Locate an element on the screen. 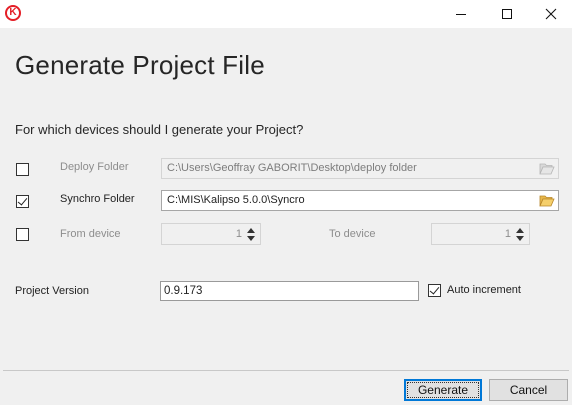 This screenshot has width=572, height=405. project-version-label: Project Version is located at coordinates (52, 291).